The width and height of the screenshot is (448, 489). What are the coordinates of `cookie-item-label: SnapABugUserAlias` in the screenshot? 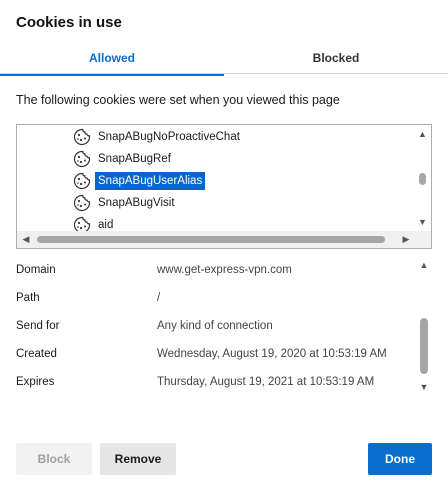 It's located at (150, 181).